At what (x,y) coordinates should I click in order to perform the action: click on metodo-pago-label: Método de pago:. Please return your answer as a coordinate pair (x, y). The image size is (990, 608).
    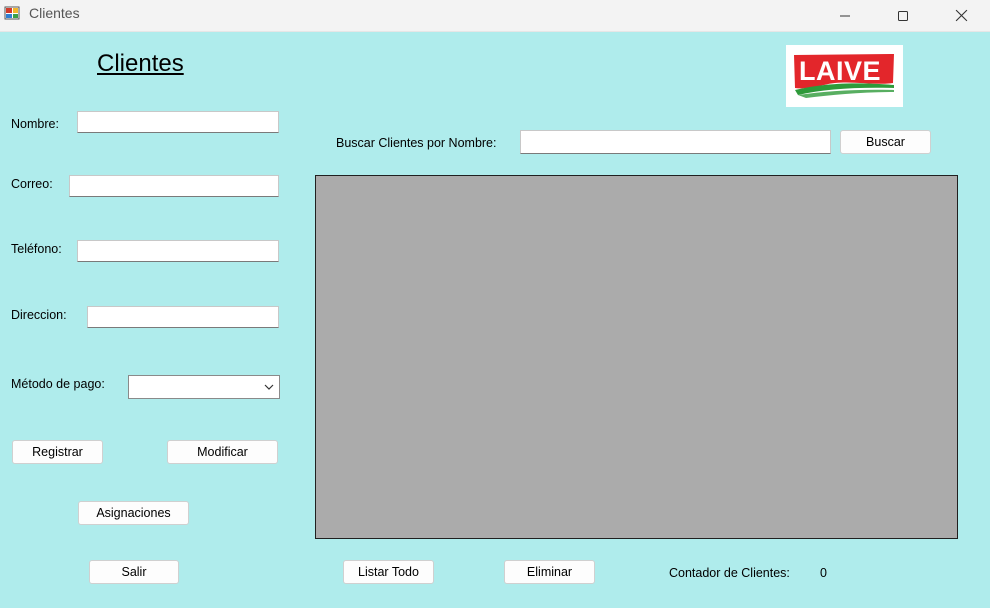
    Looking at the image, I should click on (58, 384).